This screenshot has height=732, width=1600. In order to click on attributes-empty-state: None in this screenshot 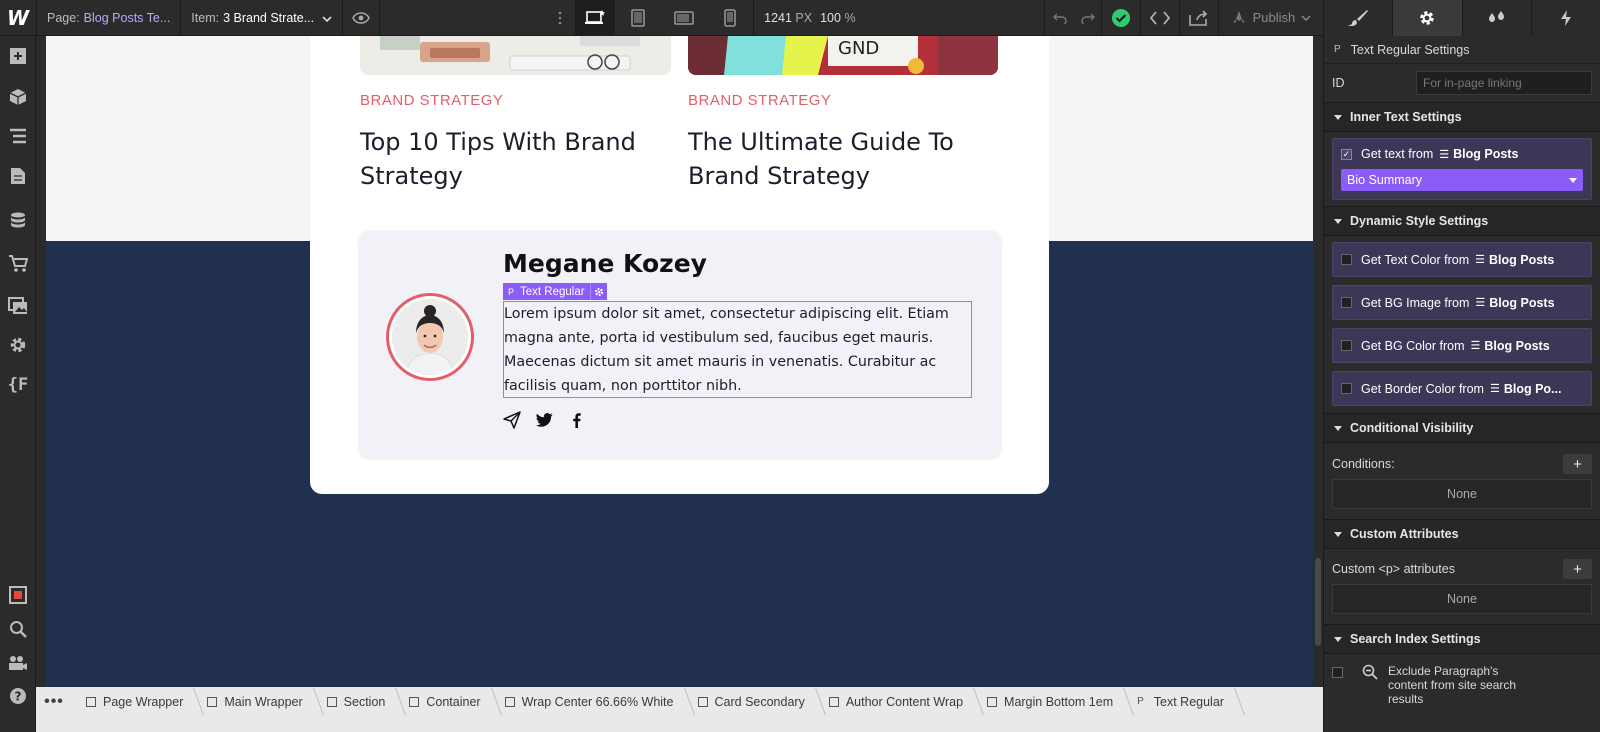, I will do `click(1462, 599)`.